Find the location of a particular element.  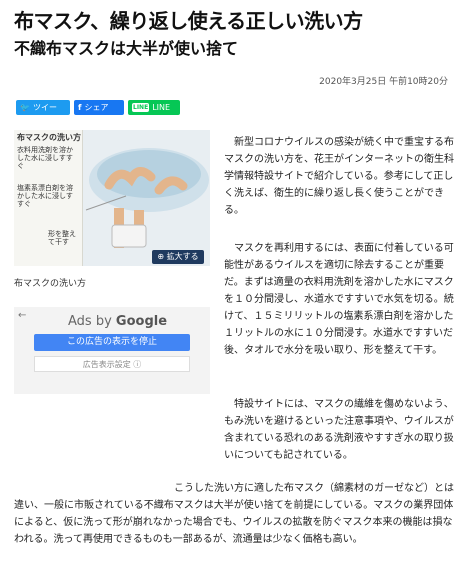

tweet-button: 🐦 ツイート is located at coordinates (43, 113).